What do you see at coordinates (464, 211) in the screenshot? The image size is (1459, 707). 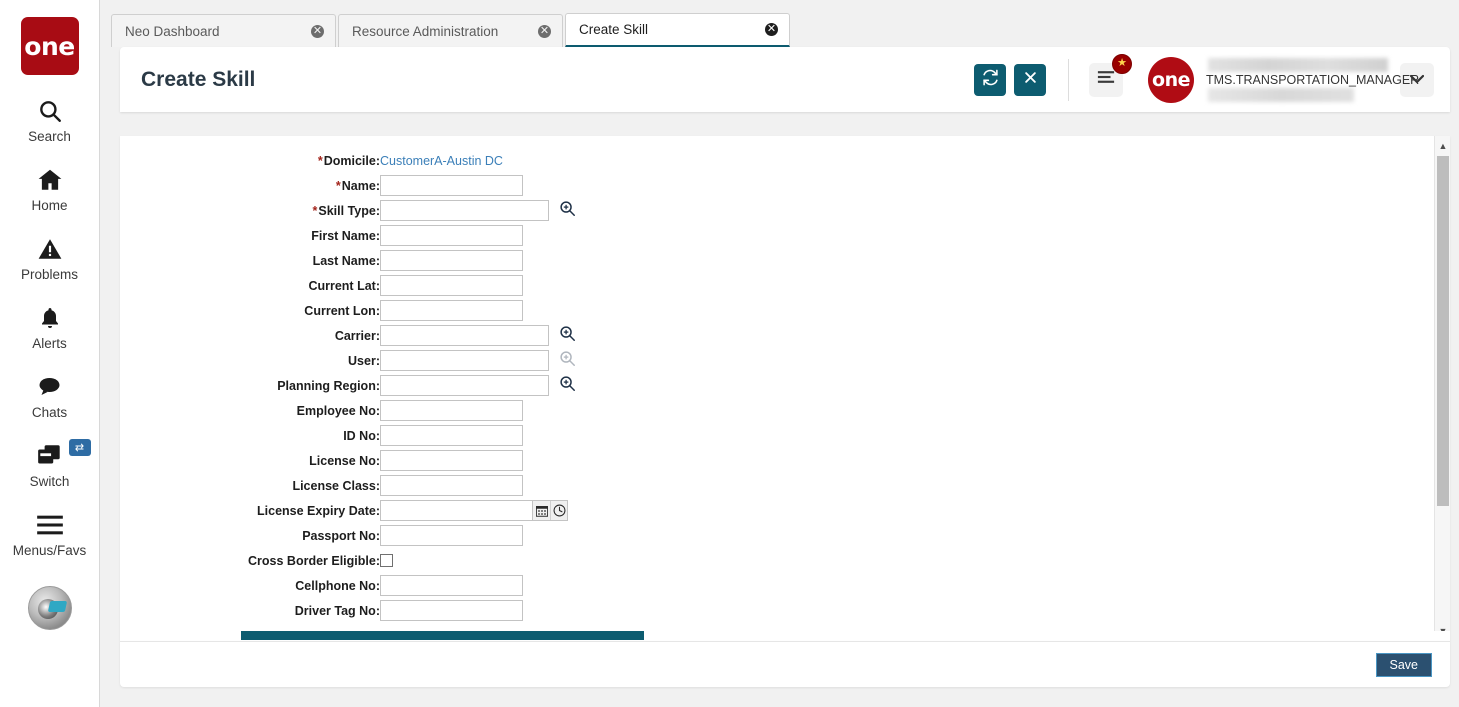 I see `skill-type-input` at bounding box center [464, 211].